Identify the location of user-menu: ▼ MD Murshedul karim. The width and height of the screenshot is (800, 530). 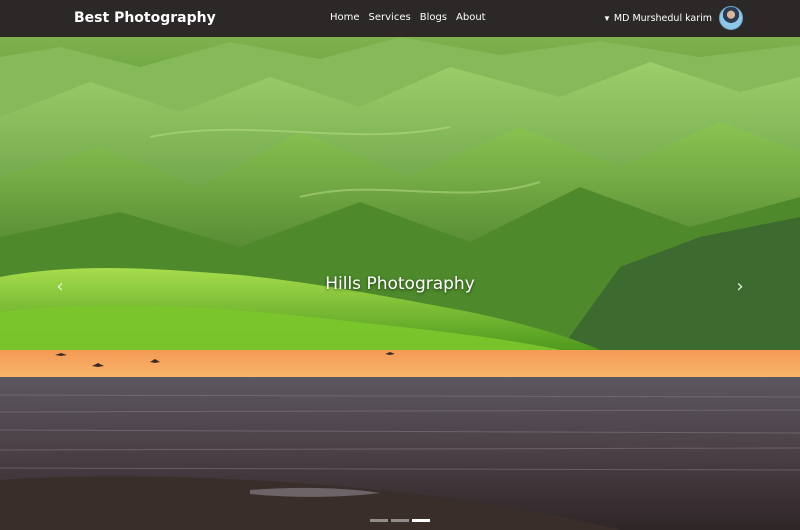
(673, 18).